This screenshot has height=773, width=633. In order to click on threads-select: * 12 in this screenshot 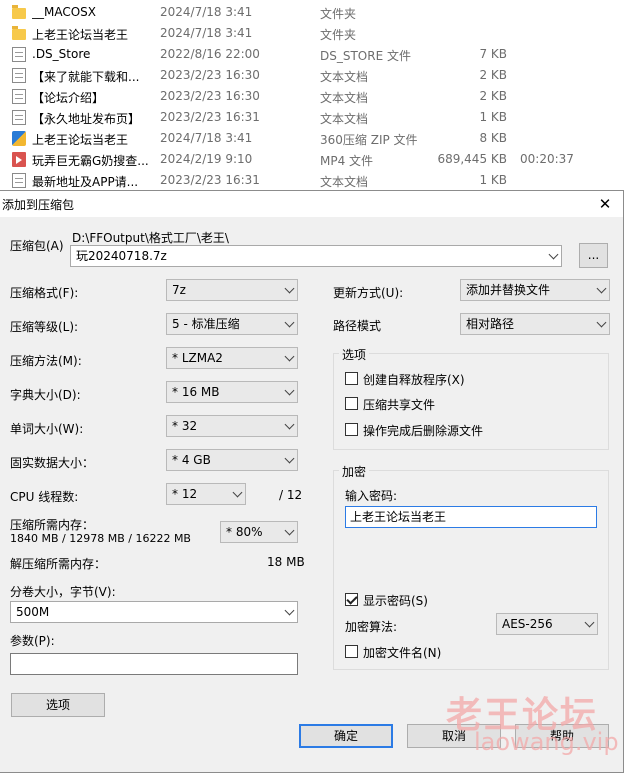, I will do `click(206, 494)`.